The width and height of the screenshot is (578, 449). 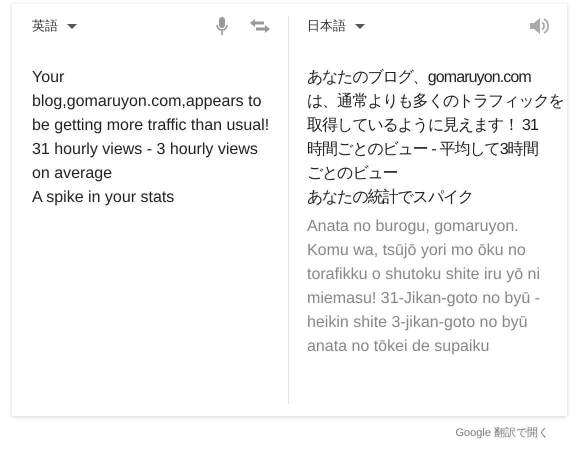 What do you see at coordinates (72, 174) in the screenshot?
I see `source-text-line: on average` at bounding box center [72, 174].